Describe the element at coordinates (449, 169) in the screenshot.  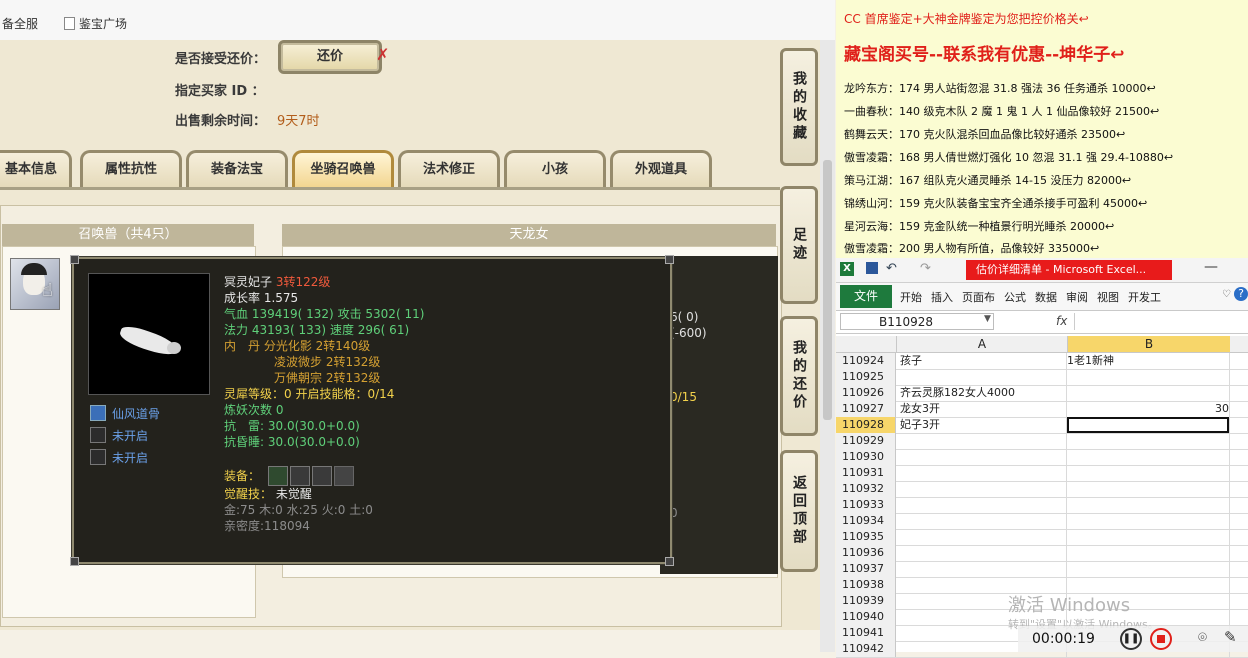
I see `tab-spell-mods: 法术修正` at that location.